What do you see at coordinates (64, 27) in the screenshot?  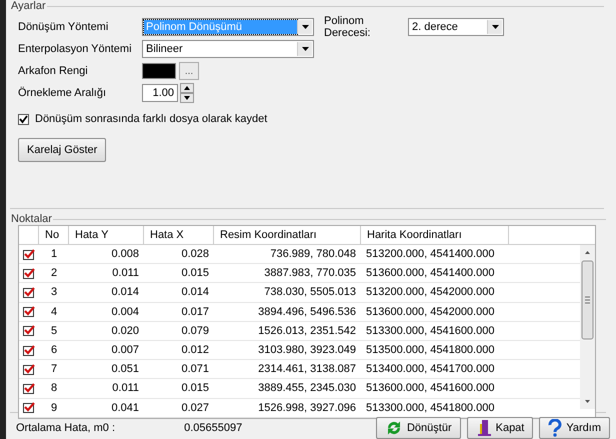 I see `field-label: Dönüşüm Yöntemi` at bounding box center [64, 27].